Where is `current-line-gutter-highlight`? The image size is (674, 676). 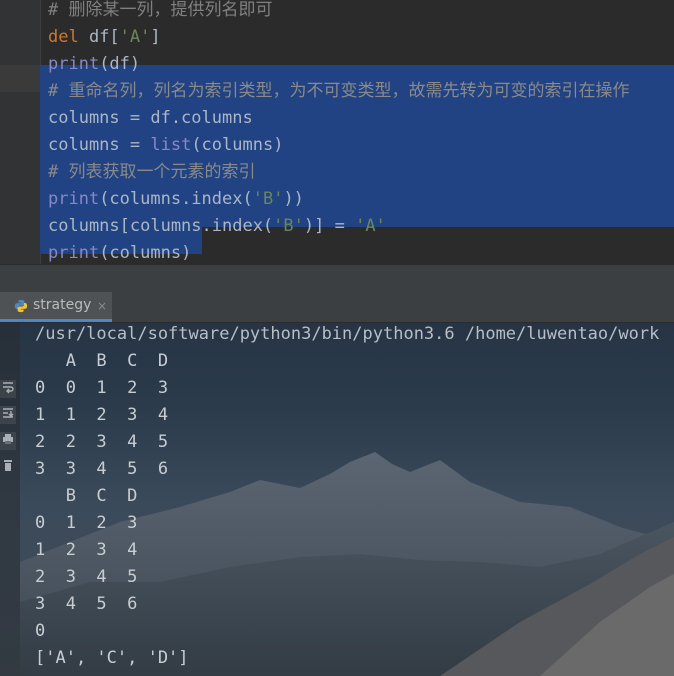
current-line-gutter-highlight is located at coordinates (20, 78).